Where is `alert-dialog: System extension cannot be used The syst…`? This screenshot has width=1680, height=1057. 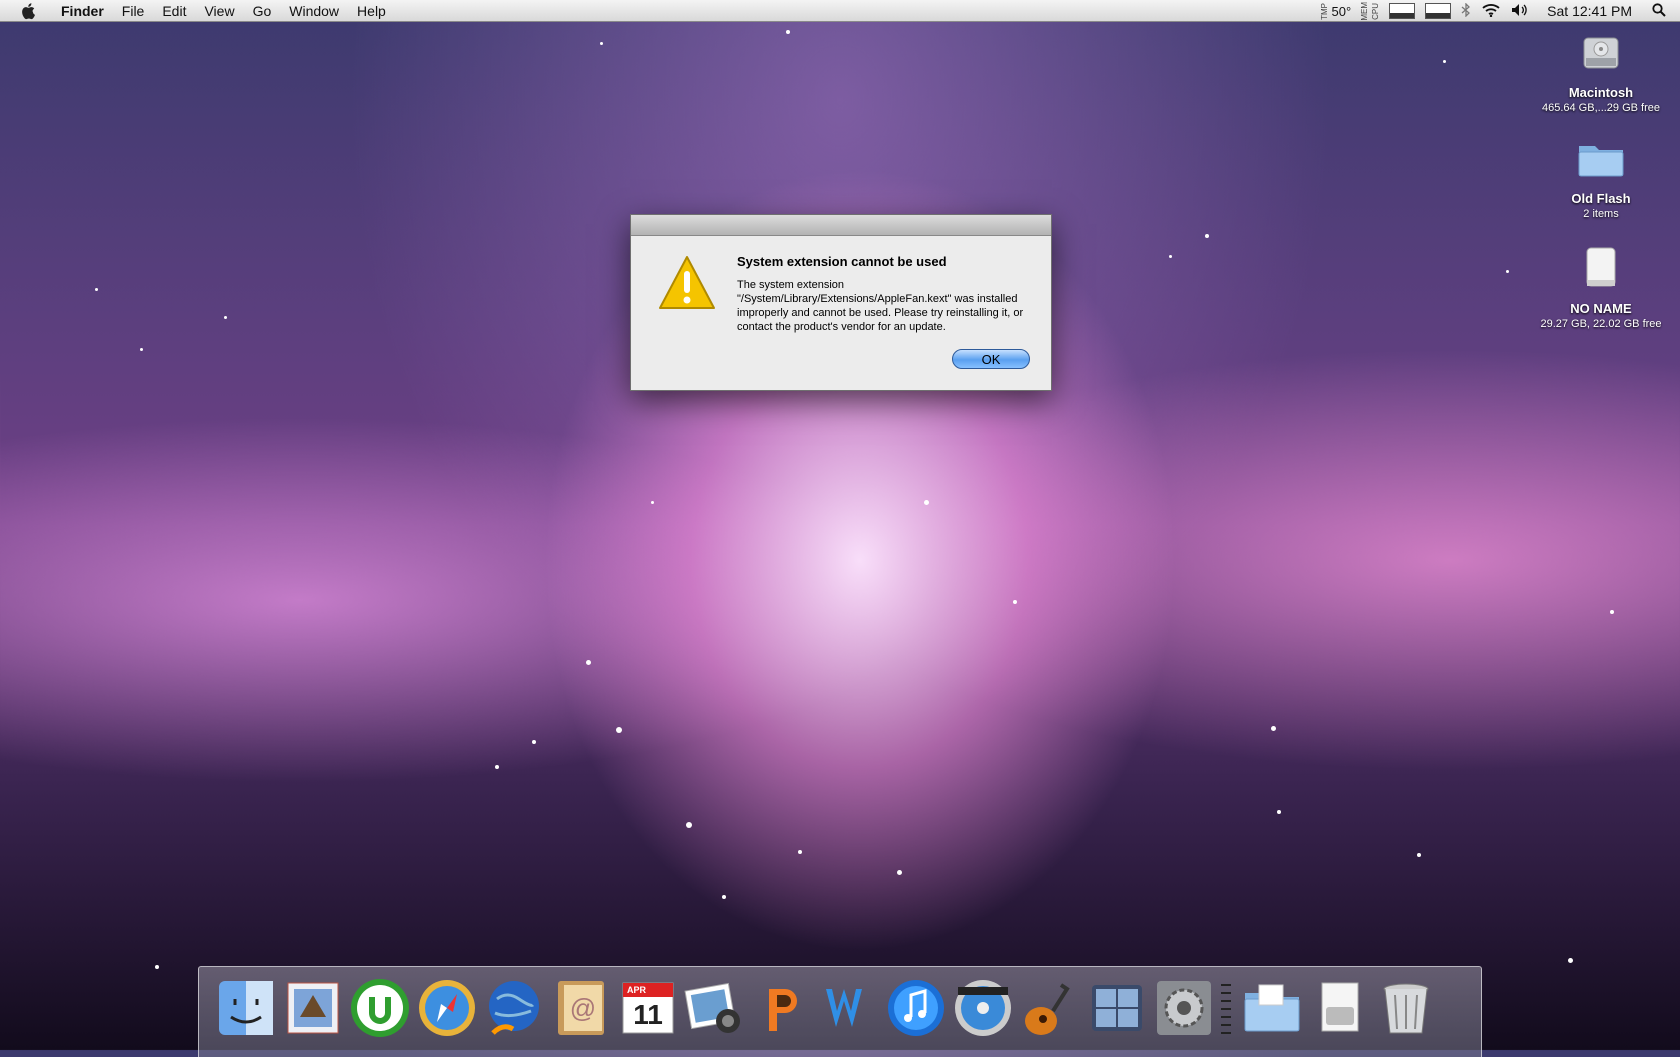 alert-dialog: System extension cannot be used The syst… is located at coordinates (841, 302).